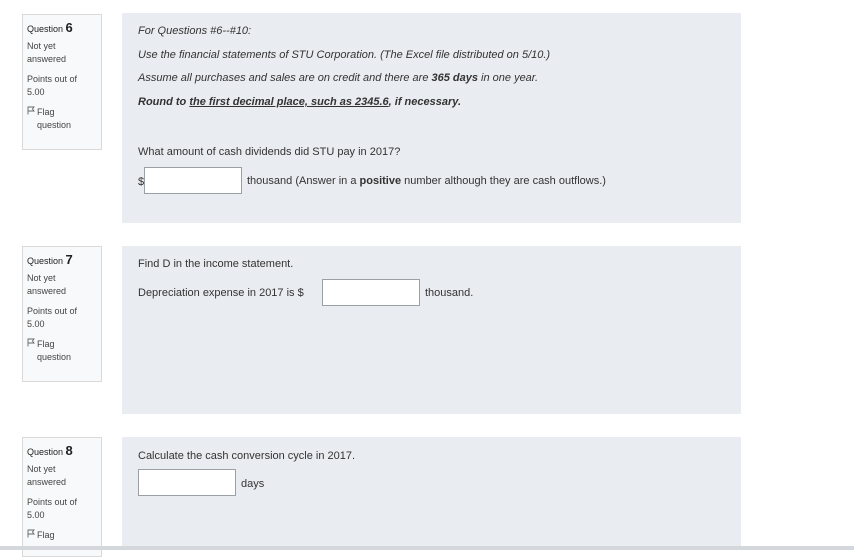 This screenshot has width=854, height=557. I want to click on flag-question-7: Flag question, so click(64, 351).